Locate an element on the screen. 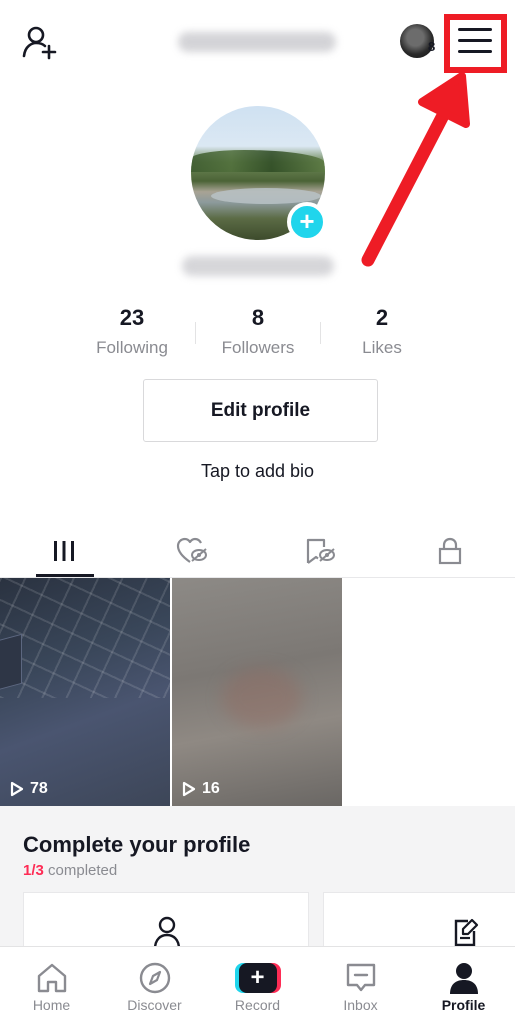 The image size is (515, 1024). nav-label: Profile is located at coordinates (463, 1005).